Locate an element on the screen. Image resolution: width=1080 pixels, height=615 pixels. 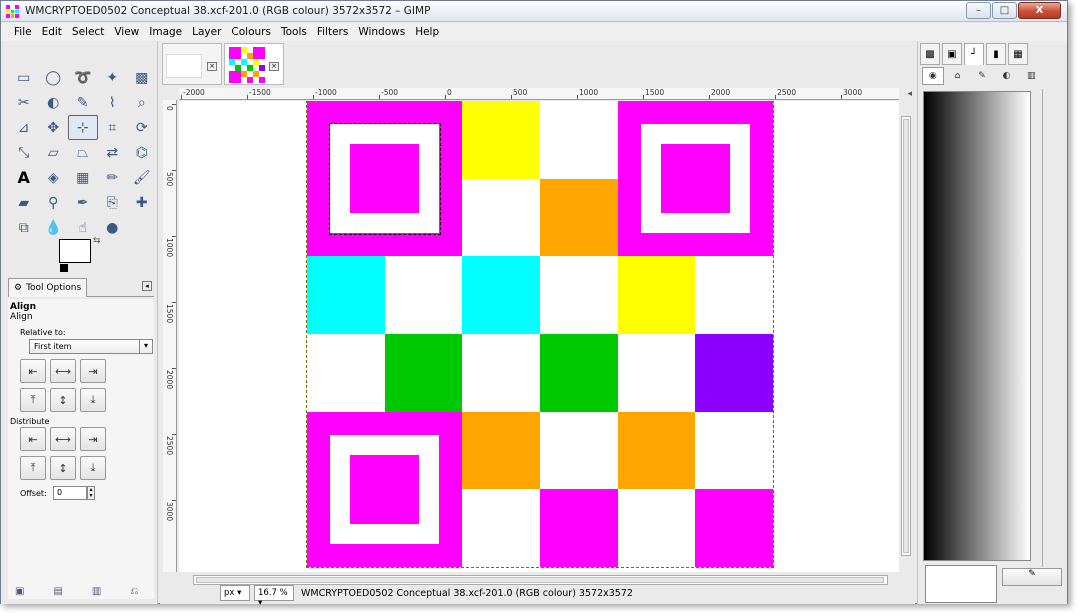
menu-layer: Layer is located at coordinates (206, 32).